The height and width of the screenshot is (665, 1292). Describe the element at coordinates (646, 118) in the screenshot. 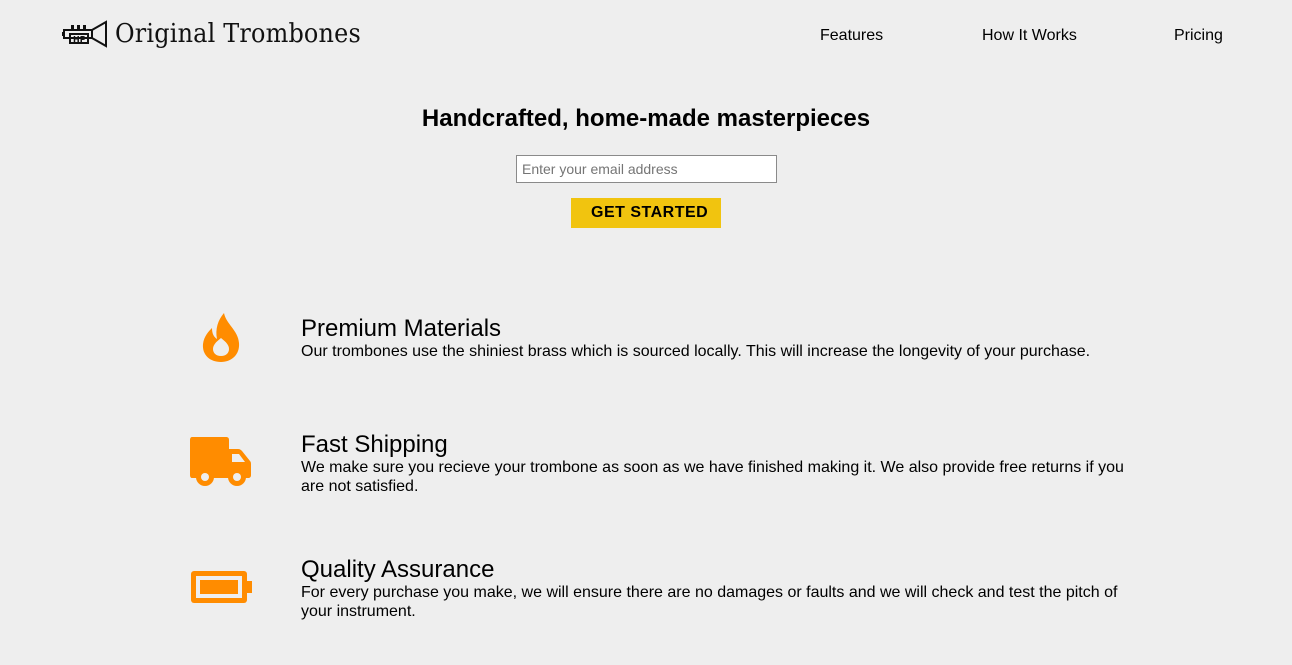

I see `hero-title: Handcrafted, home-made masterpieces` at that location.